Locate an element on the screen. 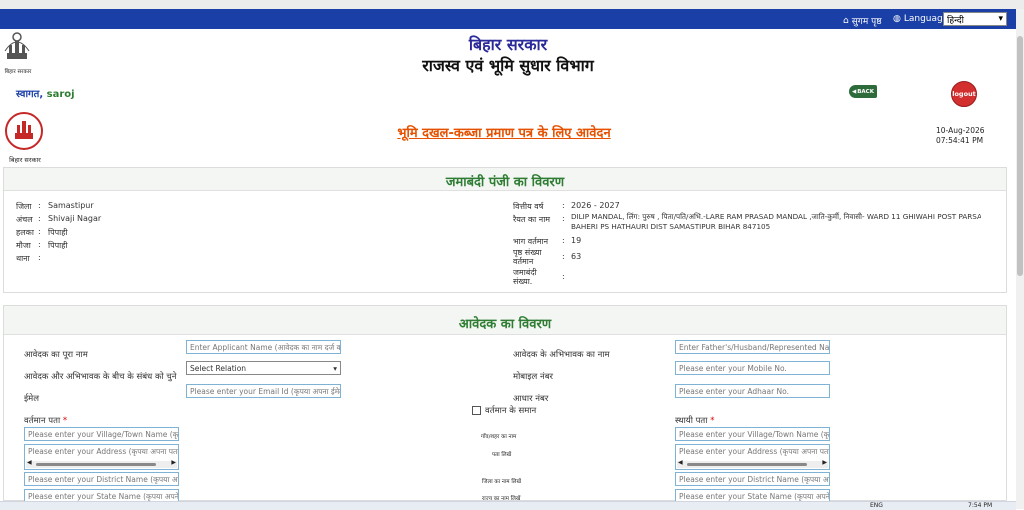 The width and height of the screenshot is (1024, 510). bhag-value: 19 is located at coordinates (576, 240).